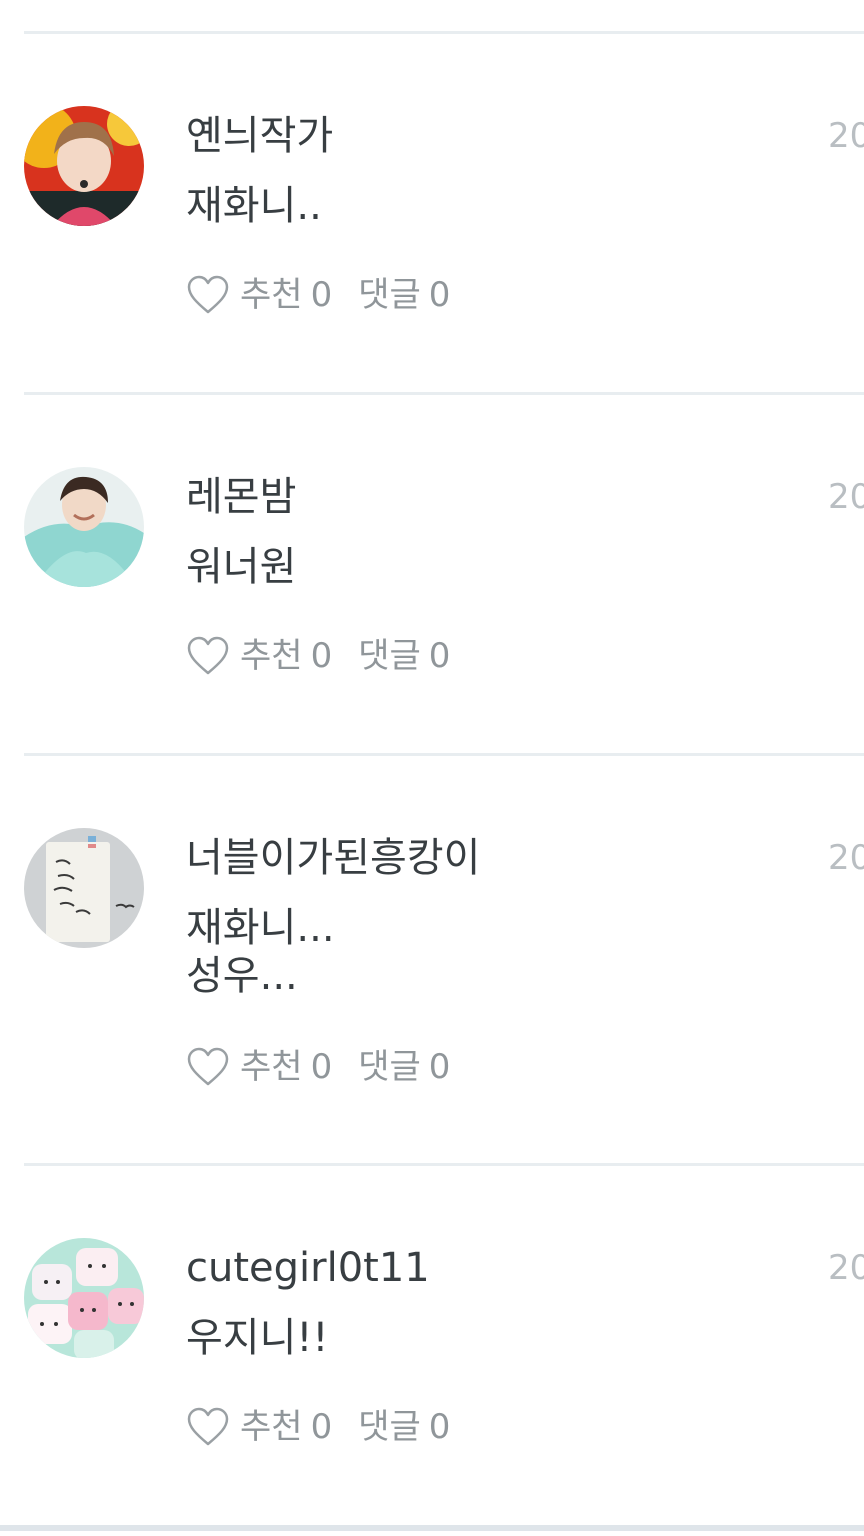 This screenshot has height=1536, width=864. What do you see at coordinates (241, 567) in the screenshot?
I see `comment-text: 워너원` at bounding box center [241, 567].